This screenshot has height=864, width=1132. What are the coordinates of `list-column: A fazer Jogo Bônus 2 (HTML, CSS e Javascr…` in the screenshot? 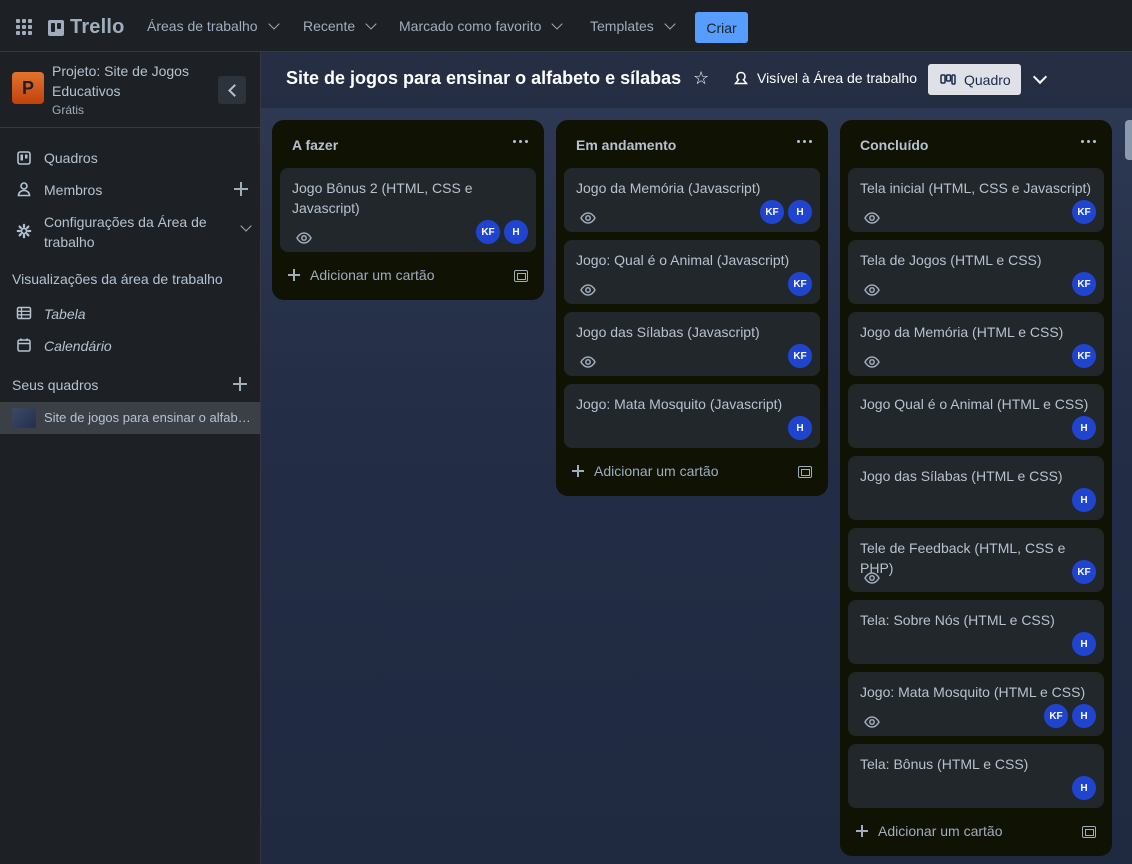 It's located at (408, 210).